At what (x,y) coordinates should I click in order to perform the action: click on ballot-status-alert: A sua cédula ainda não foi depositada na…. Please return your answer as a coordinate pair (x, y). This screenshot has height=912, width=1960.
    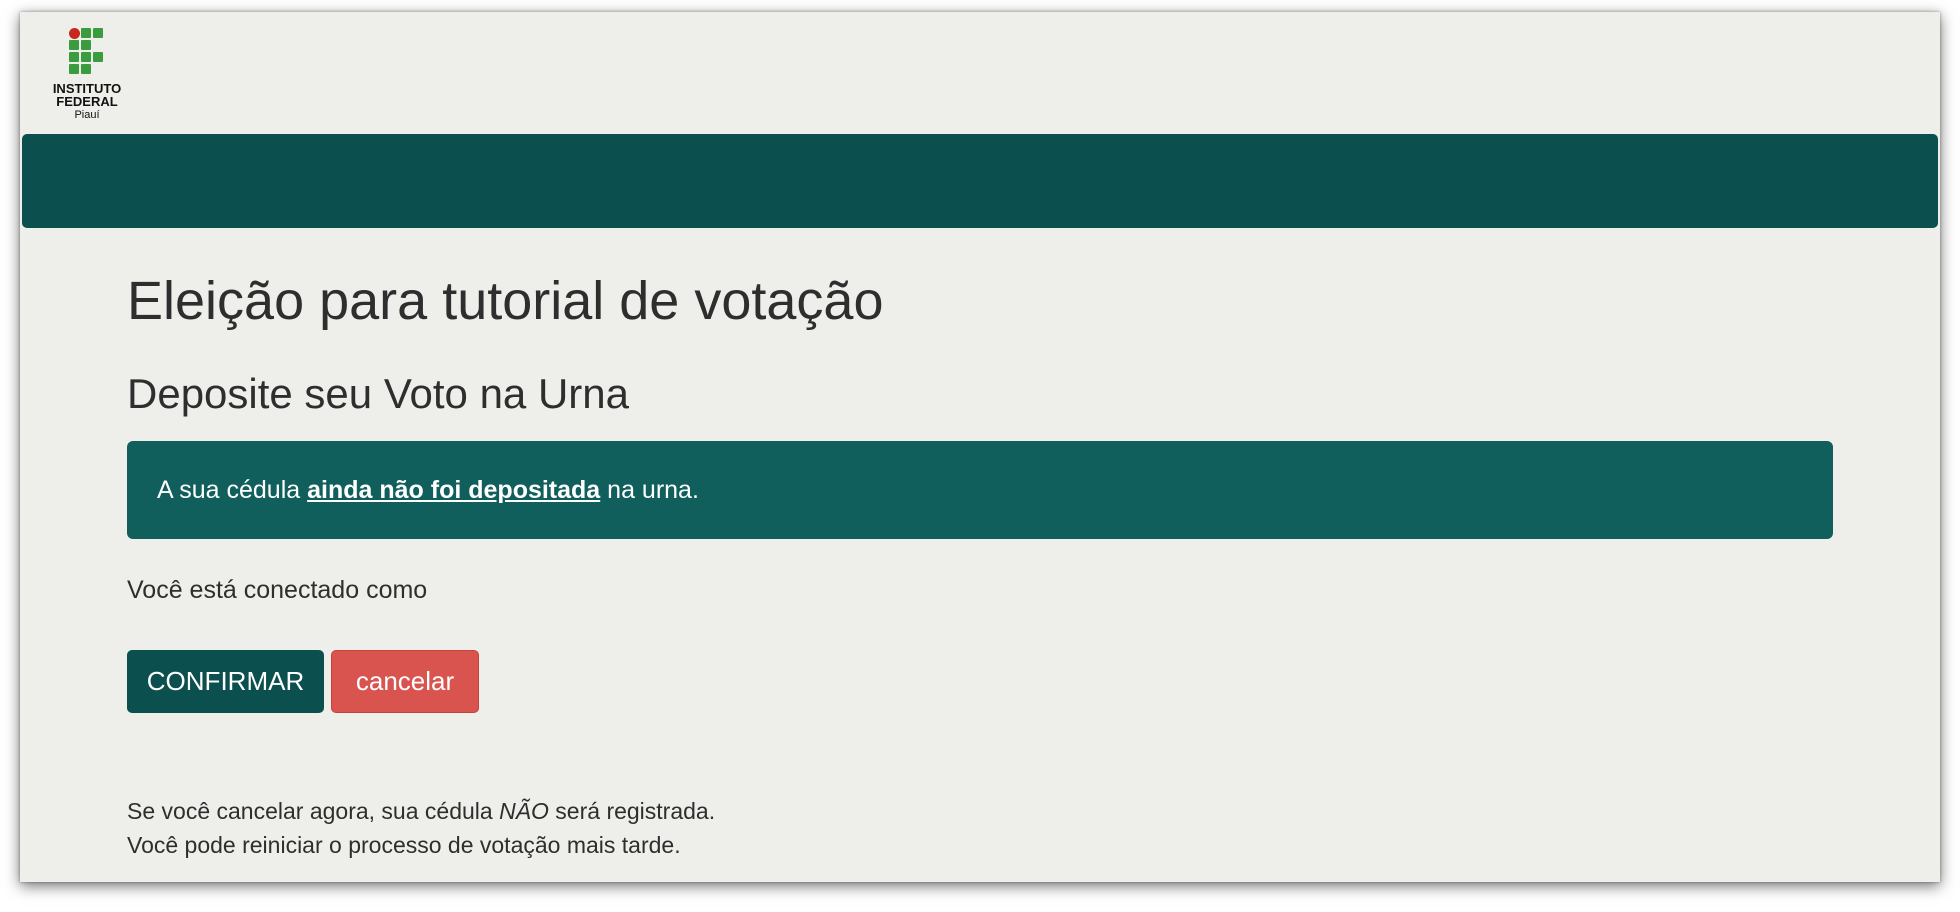
    Looking at the image, I should click on (980, 490).